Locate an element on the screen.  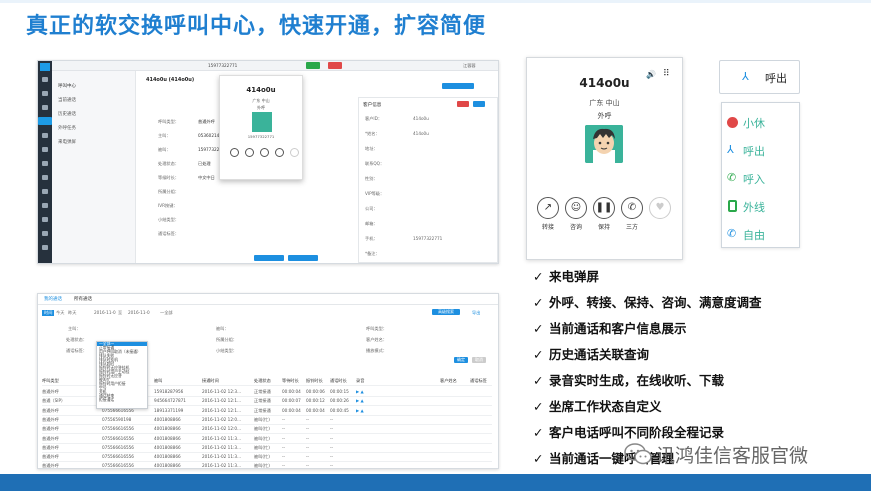
popup-transfer-button is located at coordinates (234, 152).